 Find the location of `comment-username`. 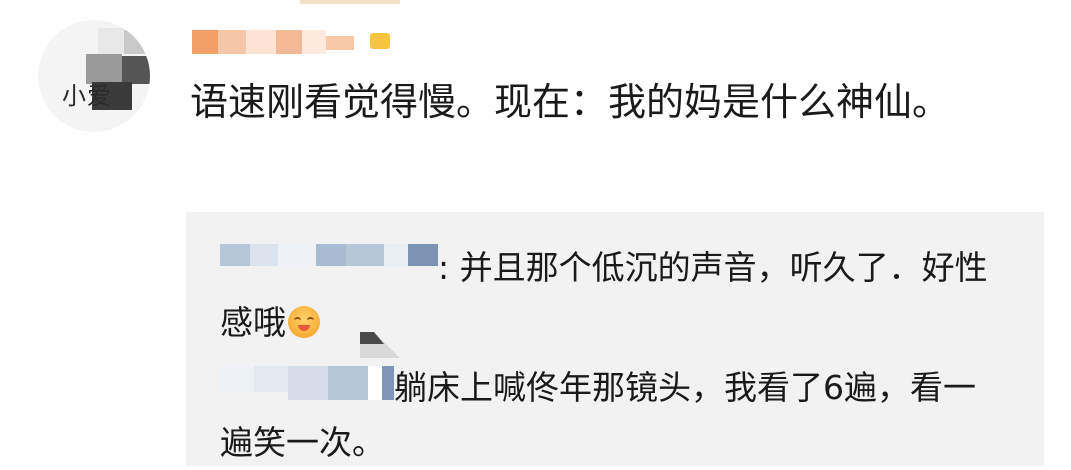

comment-username is located at coordinates (297, 42).